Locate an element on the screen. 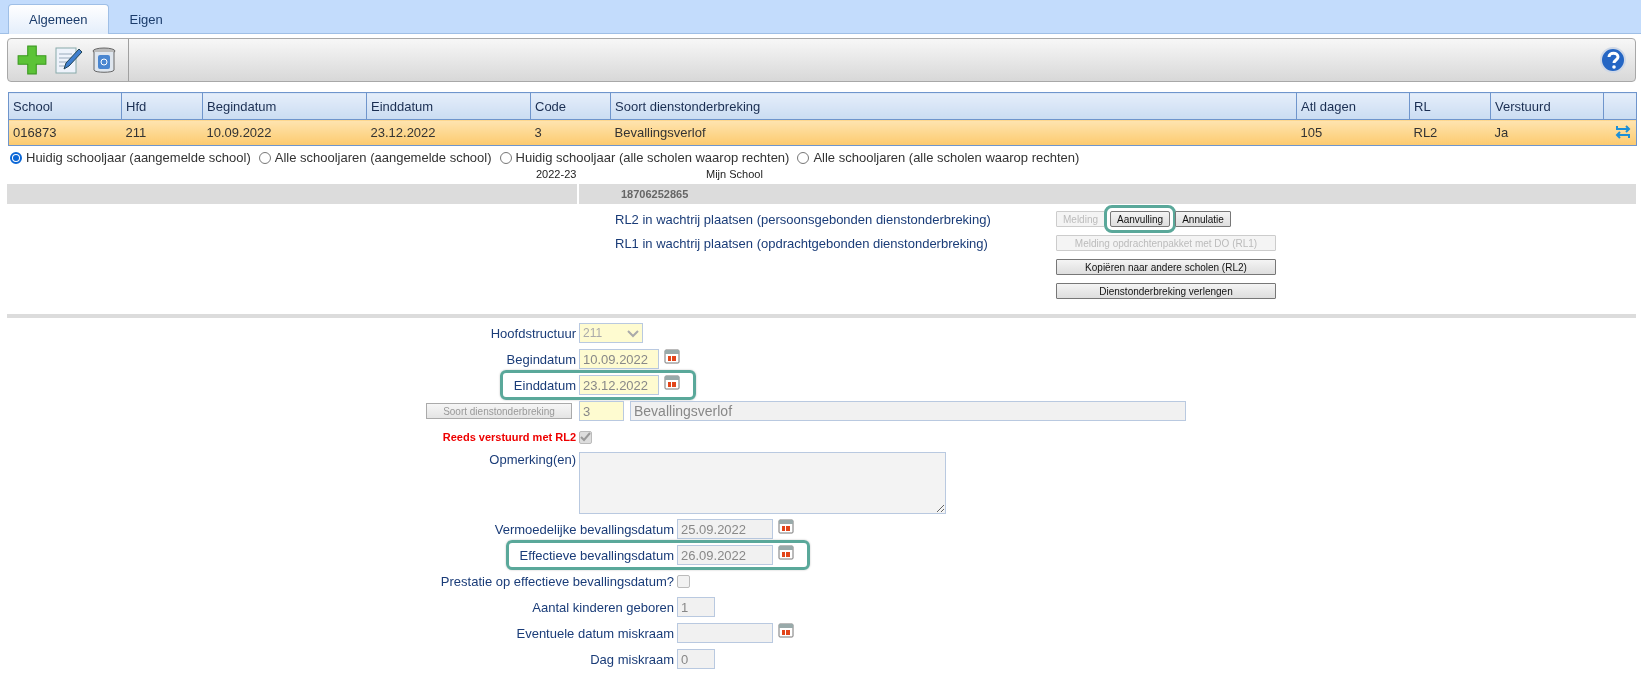 The width and height of the screenshot is (1641, 685). description-field: Bevallingsverlof is located at coordinates (908, 411).